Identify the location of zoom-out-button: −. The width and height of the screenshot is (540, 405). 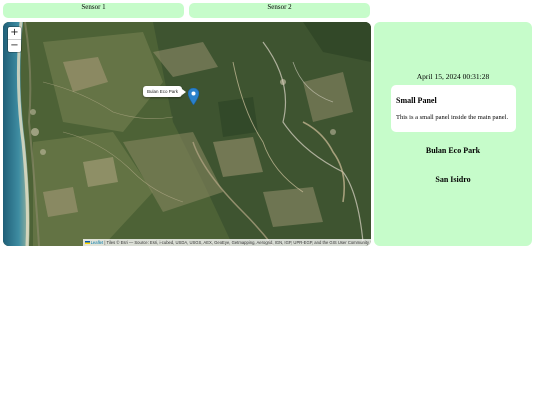
(14, 45).